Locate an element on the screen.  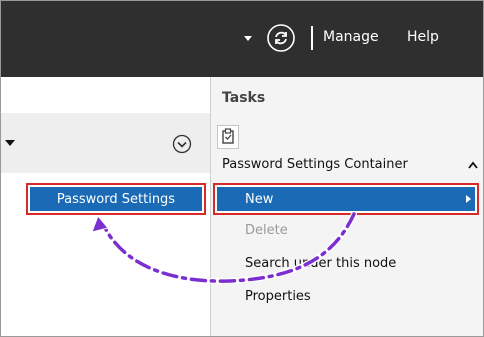
chevron-up-icon is located at coordinates (473, 165).